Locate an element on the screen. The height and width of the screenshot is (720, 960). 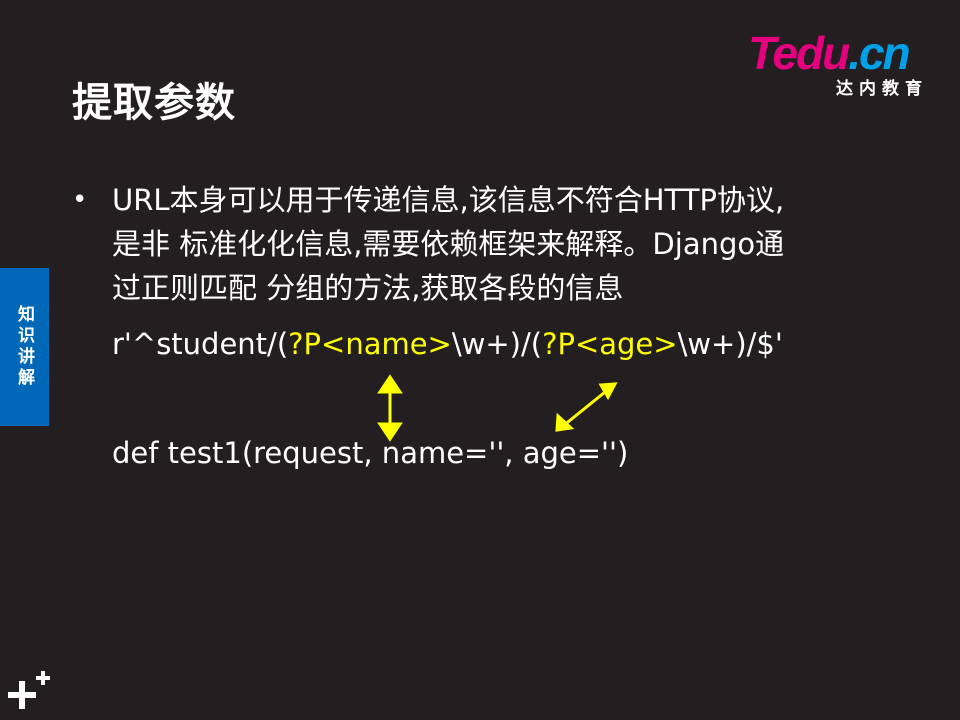
double-arrow-vertical-icon is located at coordinates (390, 408).